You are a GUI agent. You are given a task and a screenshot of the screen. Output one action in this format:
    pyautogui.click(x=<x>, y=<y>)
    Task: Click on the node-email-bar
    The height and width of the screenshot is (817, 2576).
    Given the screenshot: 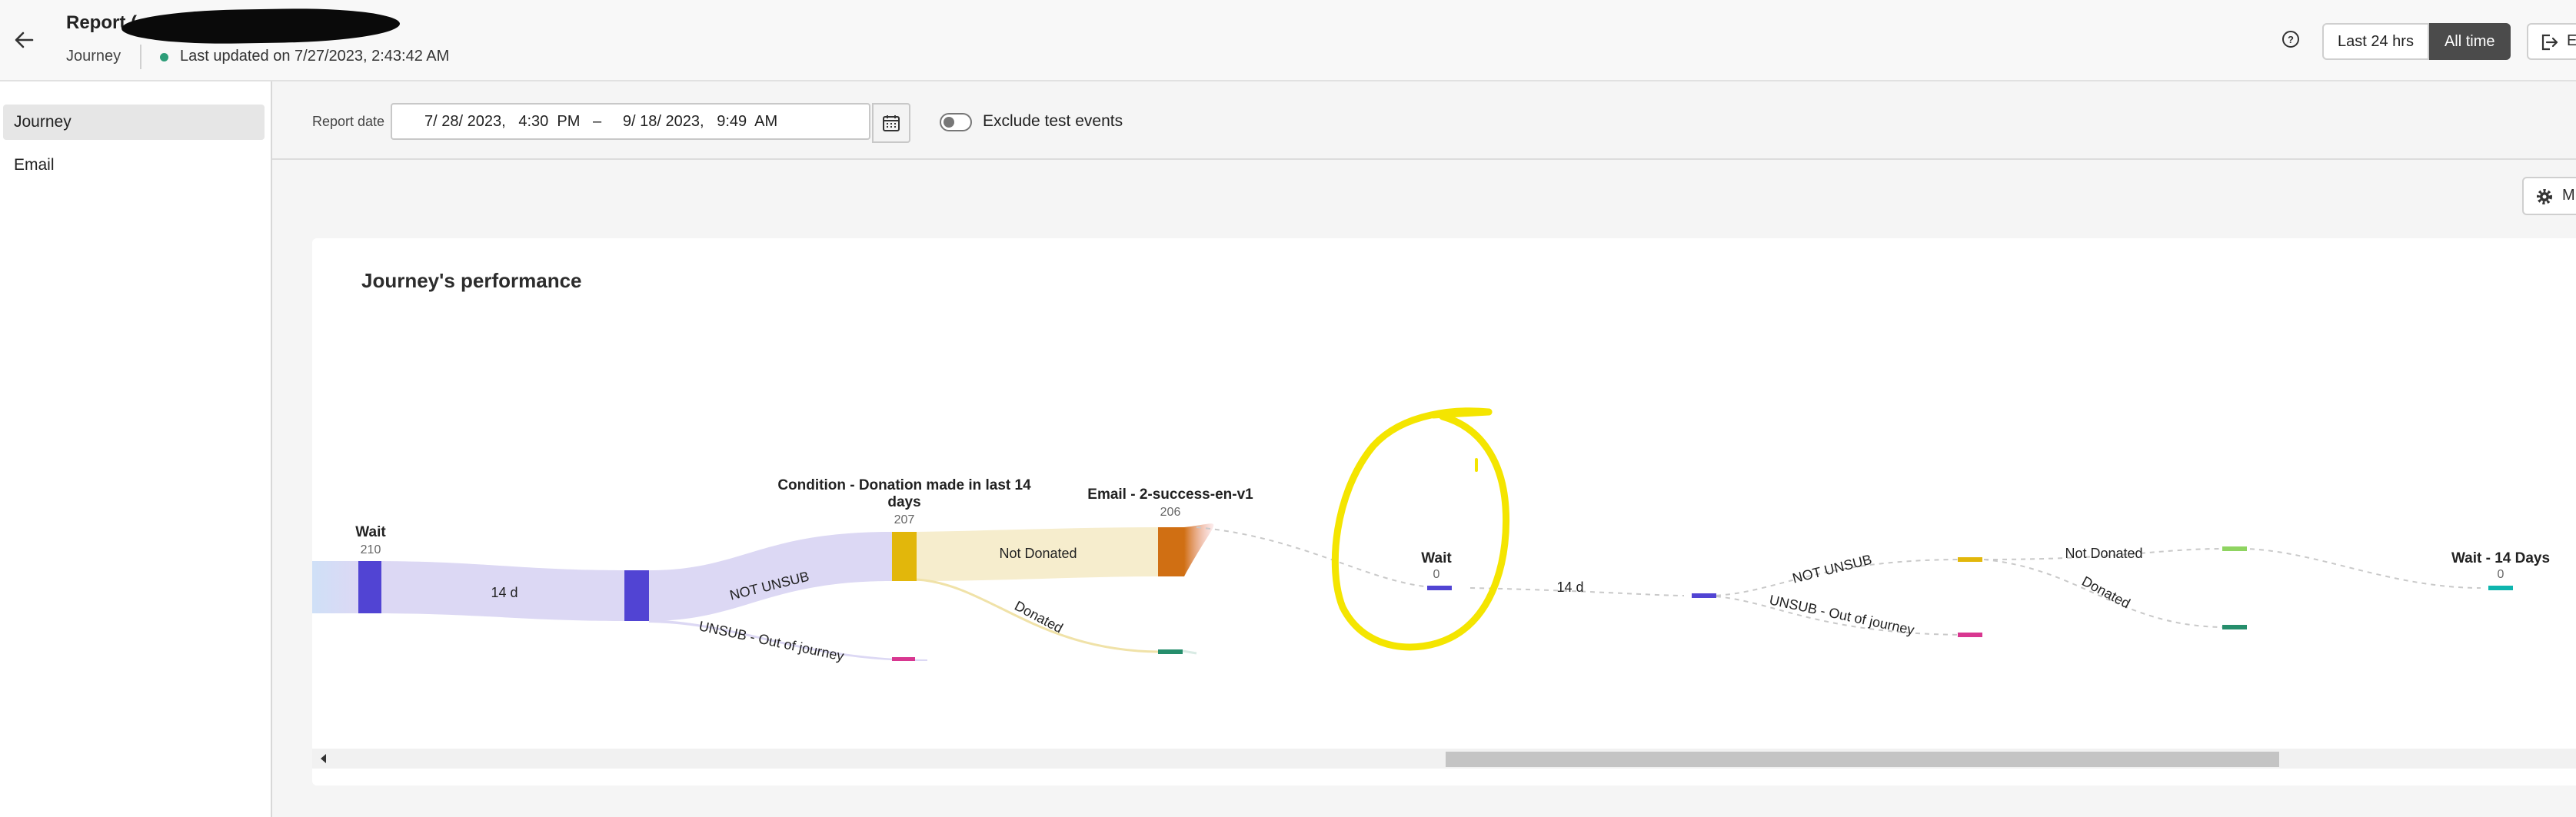 What is the action you would take?
    pyautogui.click(x=1171, y=551)
    